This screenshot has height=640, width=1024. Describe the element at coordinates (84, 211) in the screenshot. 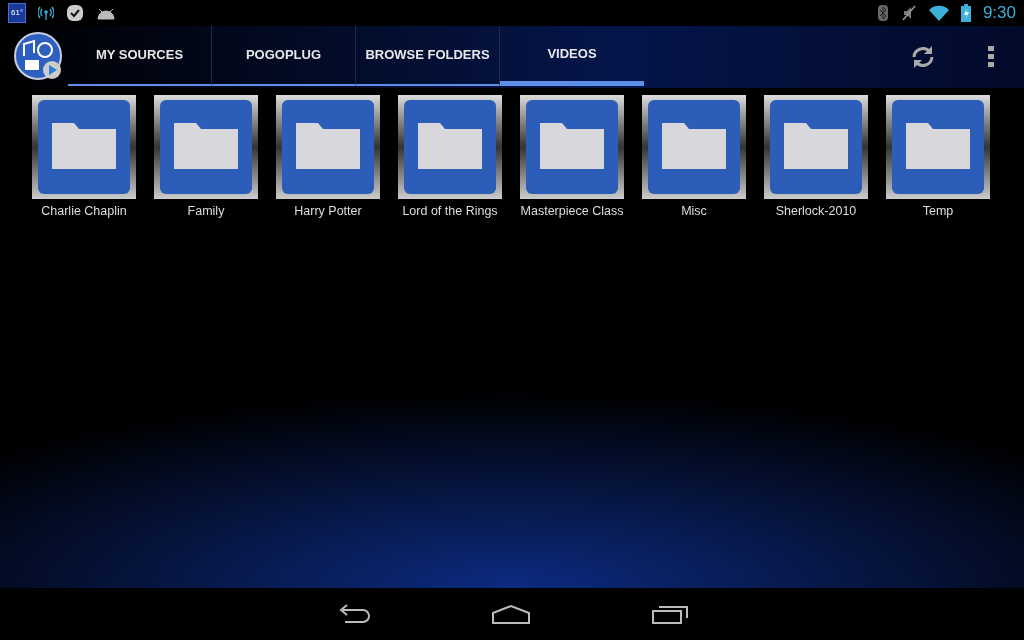

I see `folder-label: Charlie Chaplin` at that location.